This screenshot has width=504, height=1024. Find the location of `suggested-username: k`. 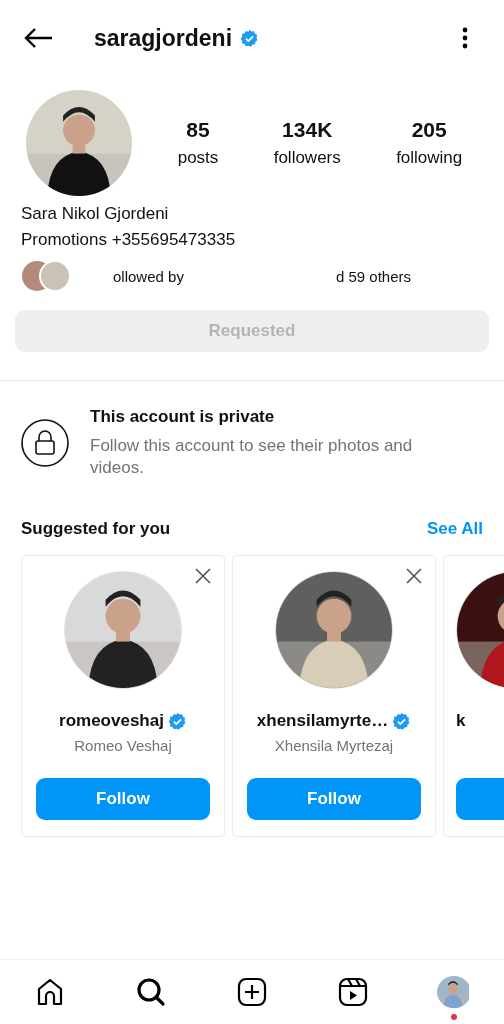

suggested-username: k is located at coordinates (461, 721).